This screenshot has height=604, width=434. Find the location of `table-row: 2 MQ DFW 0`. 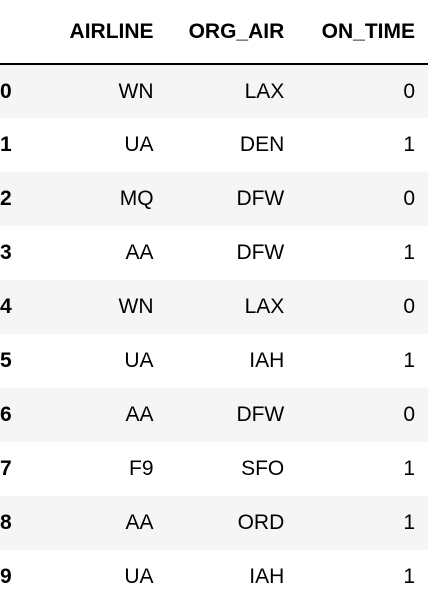

table-row: 2 MQ DFW 0 is located at coordinates (214, 199).